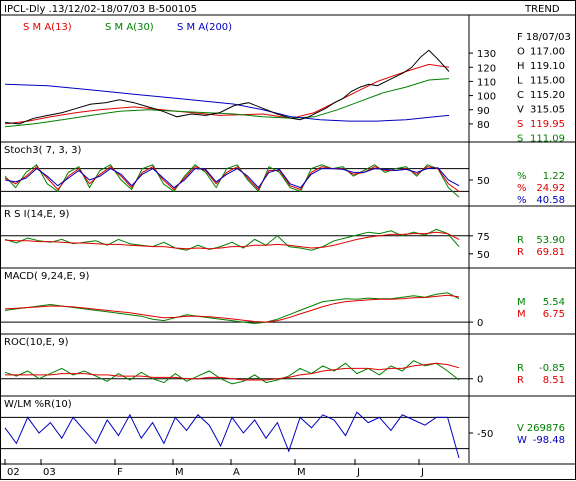  I want to click on legend-entry: S M A(30), so click(129, 27).